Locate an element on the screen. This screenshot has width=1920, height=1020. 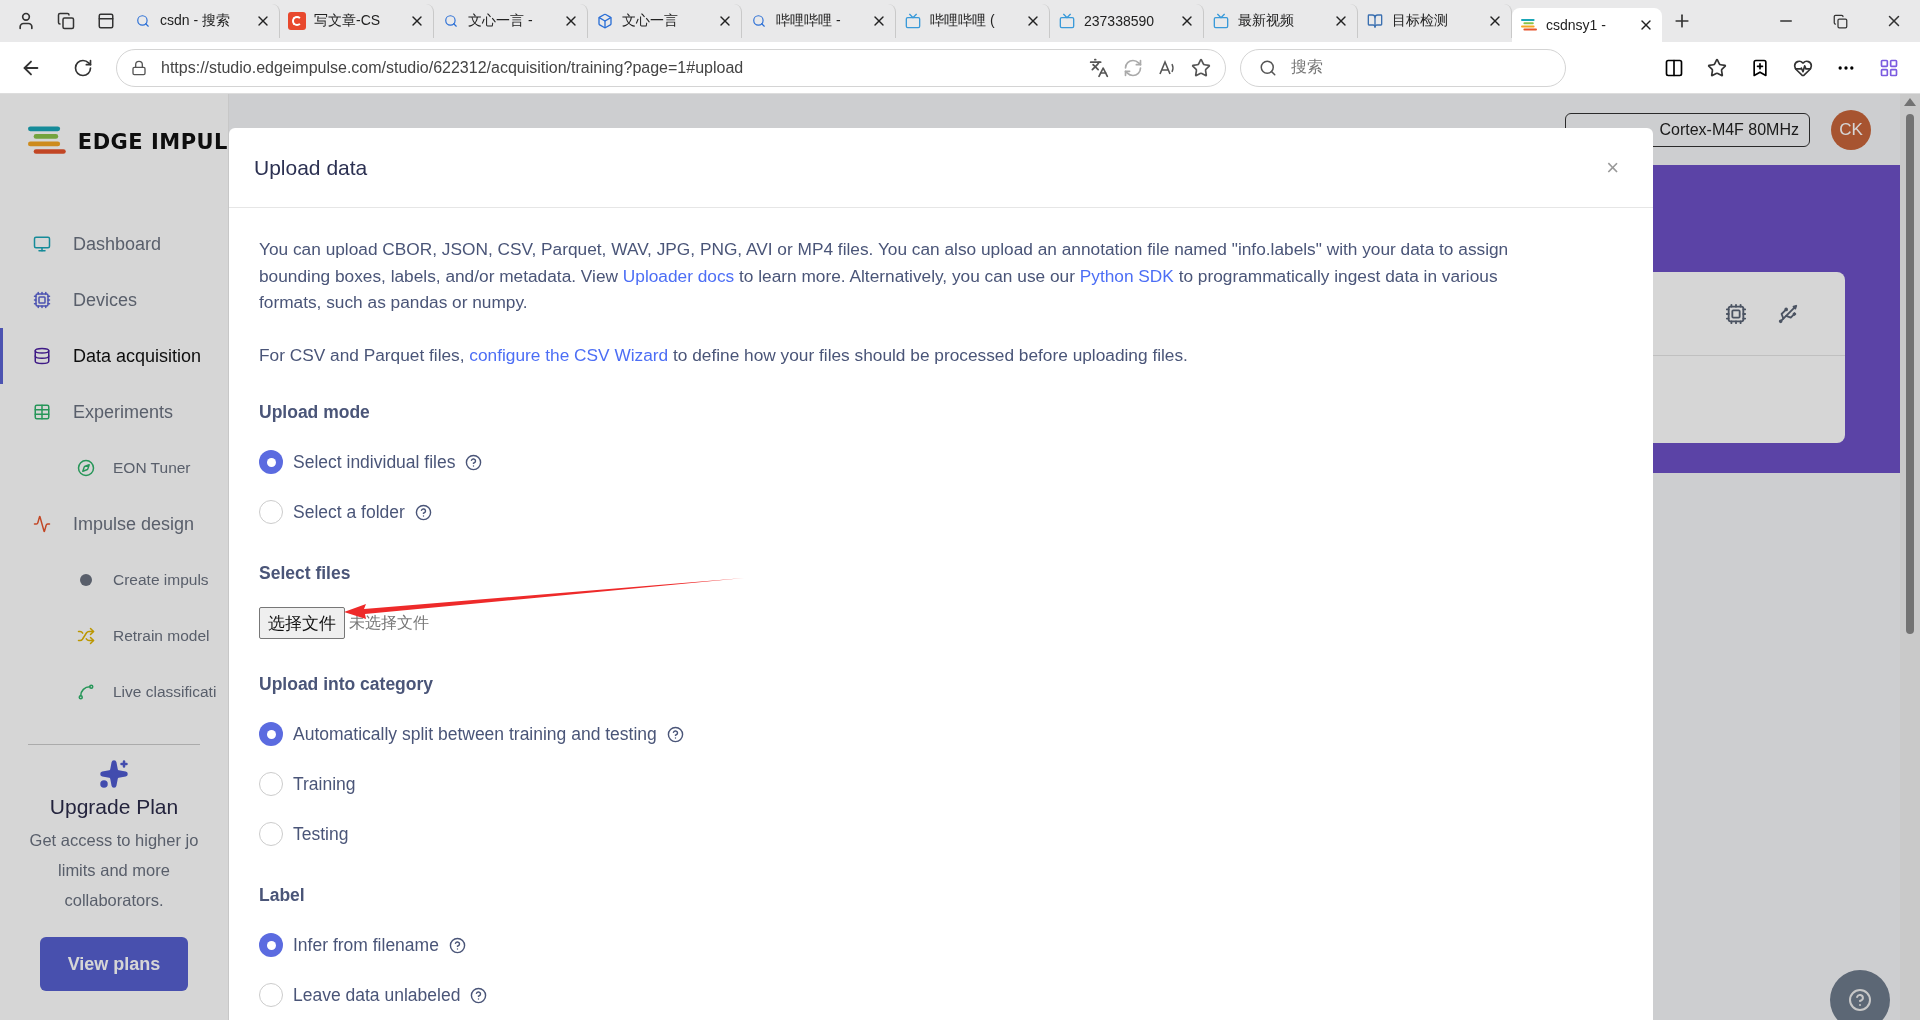
scrollbar is located at coordinates (1910, 557).